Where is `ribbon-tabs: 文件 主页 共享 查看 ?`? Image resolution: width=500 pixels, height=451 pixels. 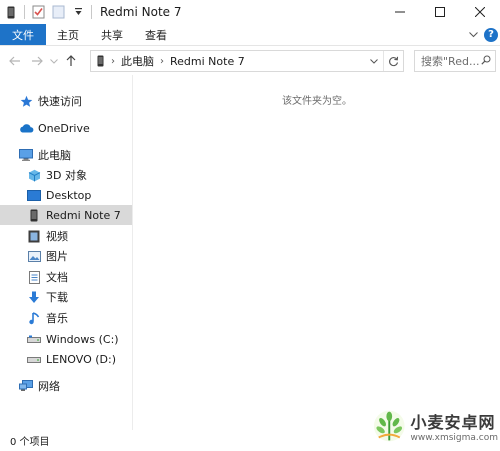
ribbon-tabs: 文件 主页 共享 查看 ? is located at coordinates (250, 35).